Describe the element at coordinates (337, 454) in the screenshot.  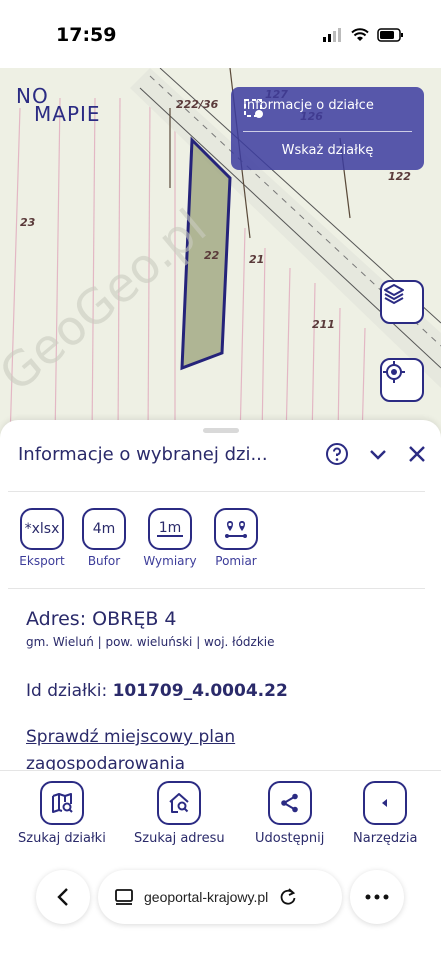
I see `help-icon` at that location.